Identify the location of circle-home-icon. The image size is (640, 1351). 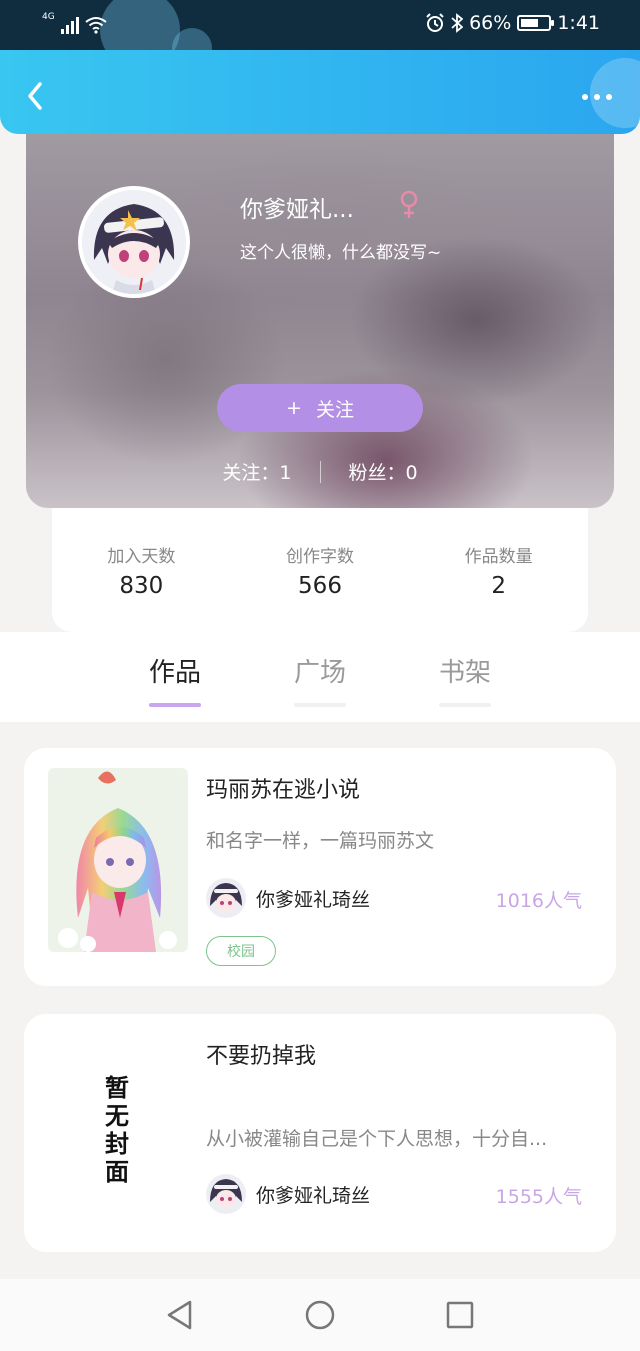
(320, 1315).